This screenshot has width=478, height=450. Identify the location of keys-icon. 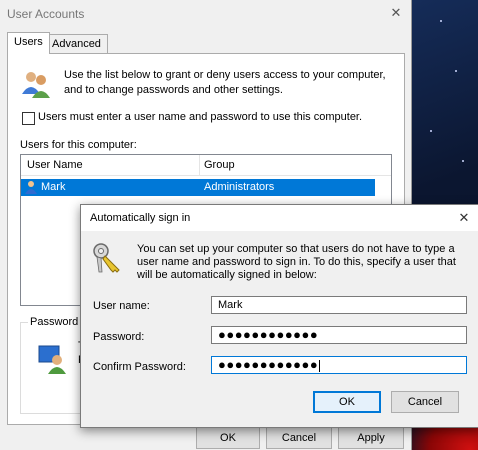
(106, 258).